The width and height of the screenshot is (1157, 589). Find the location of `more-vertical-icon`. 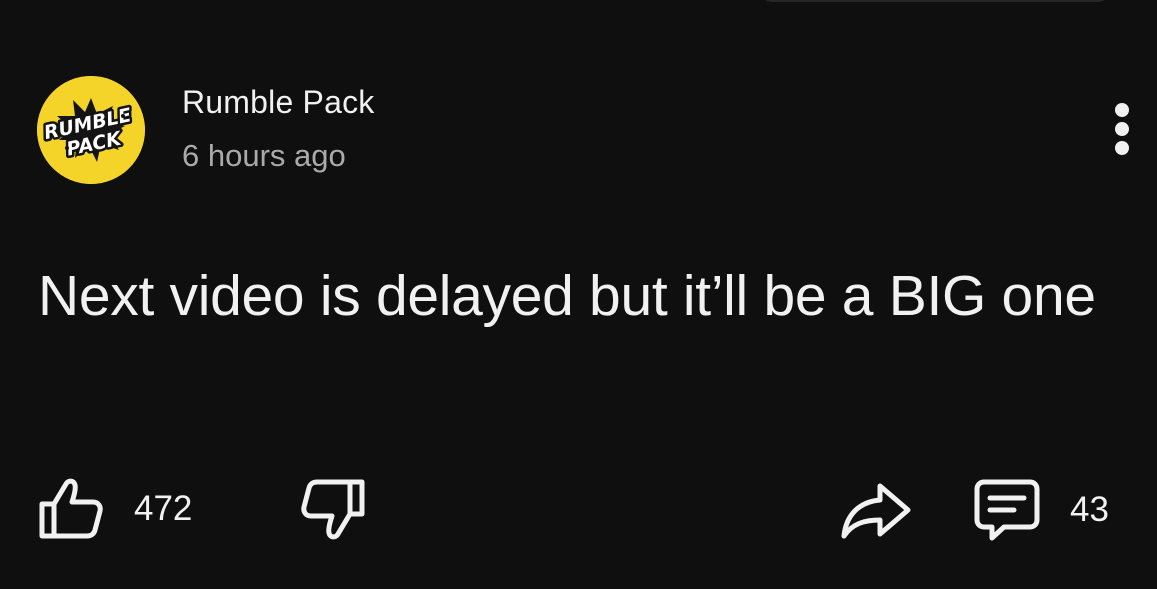

more-vertical-icon is located at coordinates (1122, 129).